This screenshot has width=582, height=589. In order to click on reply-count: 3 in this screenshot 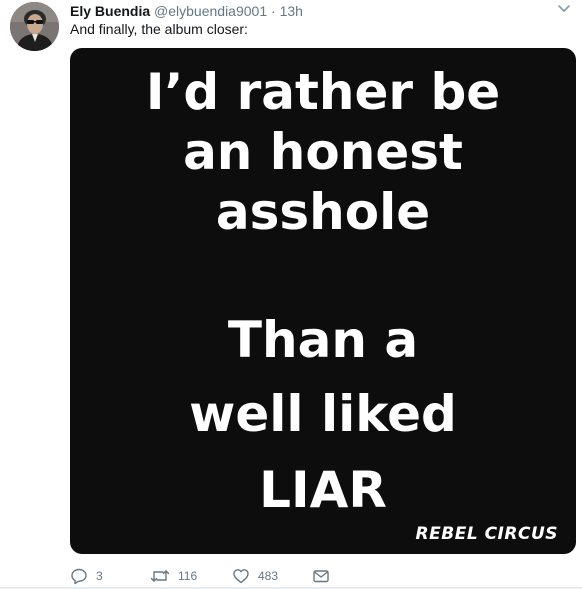, I will do `click(99, 576)`.